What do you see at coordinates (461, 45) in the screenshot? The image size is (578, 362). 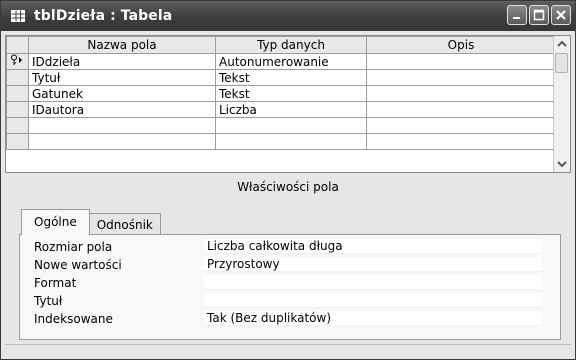 I see `column-header-desc: Opis` at bounding box center [461, 45].